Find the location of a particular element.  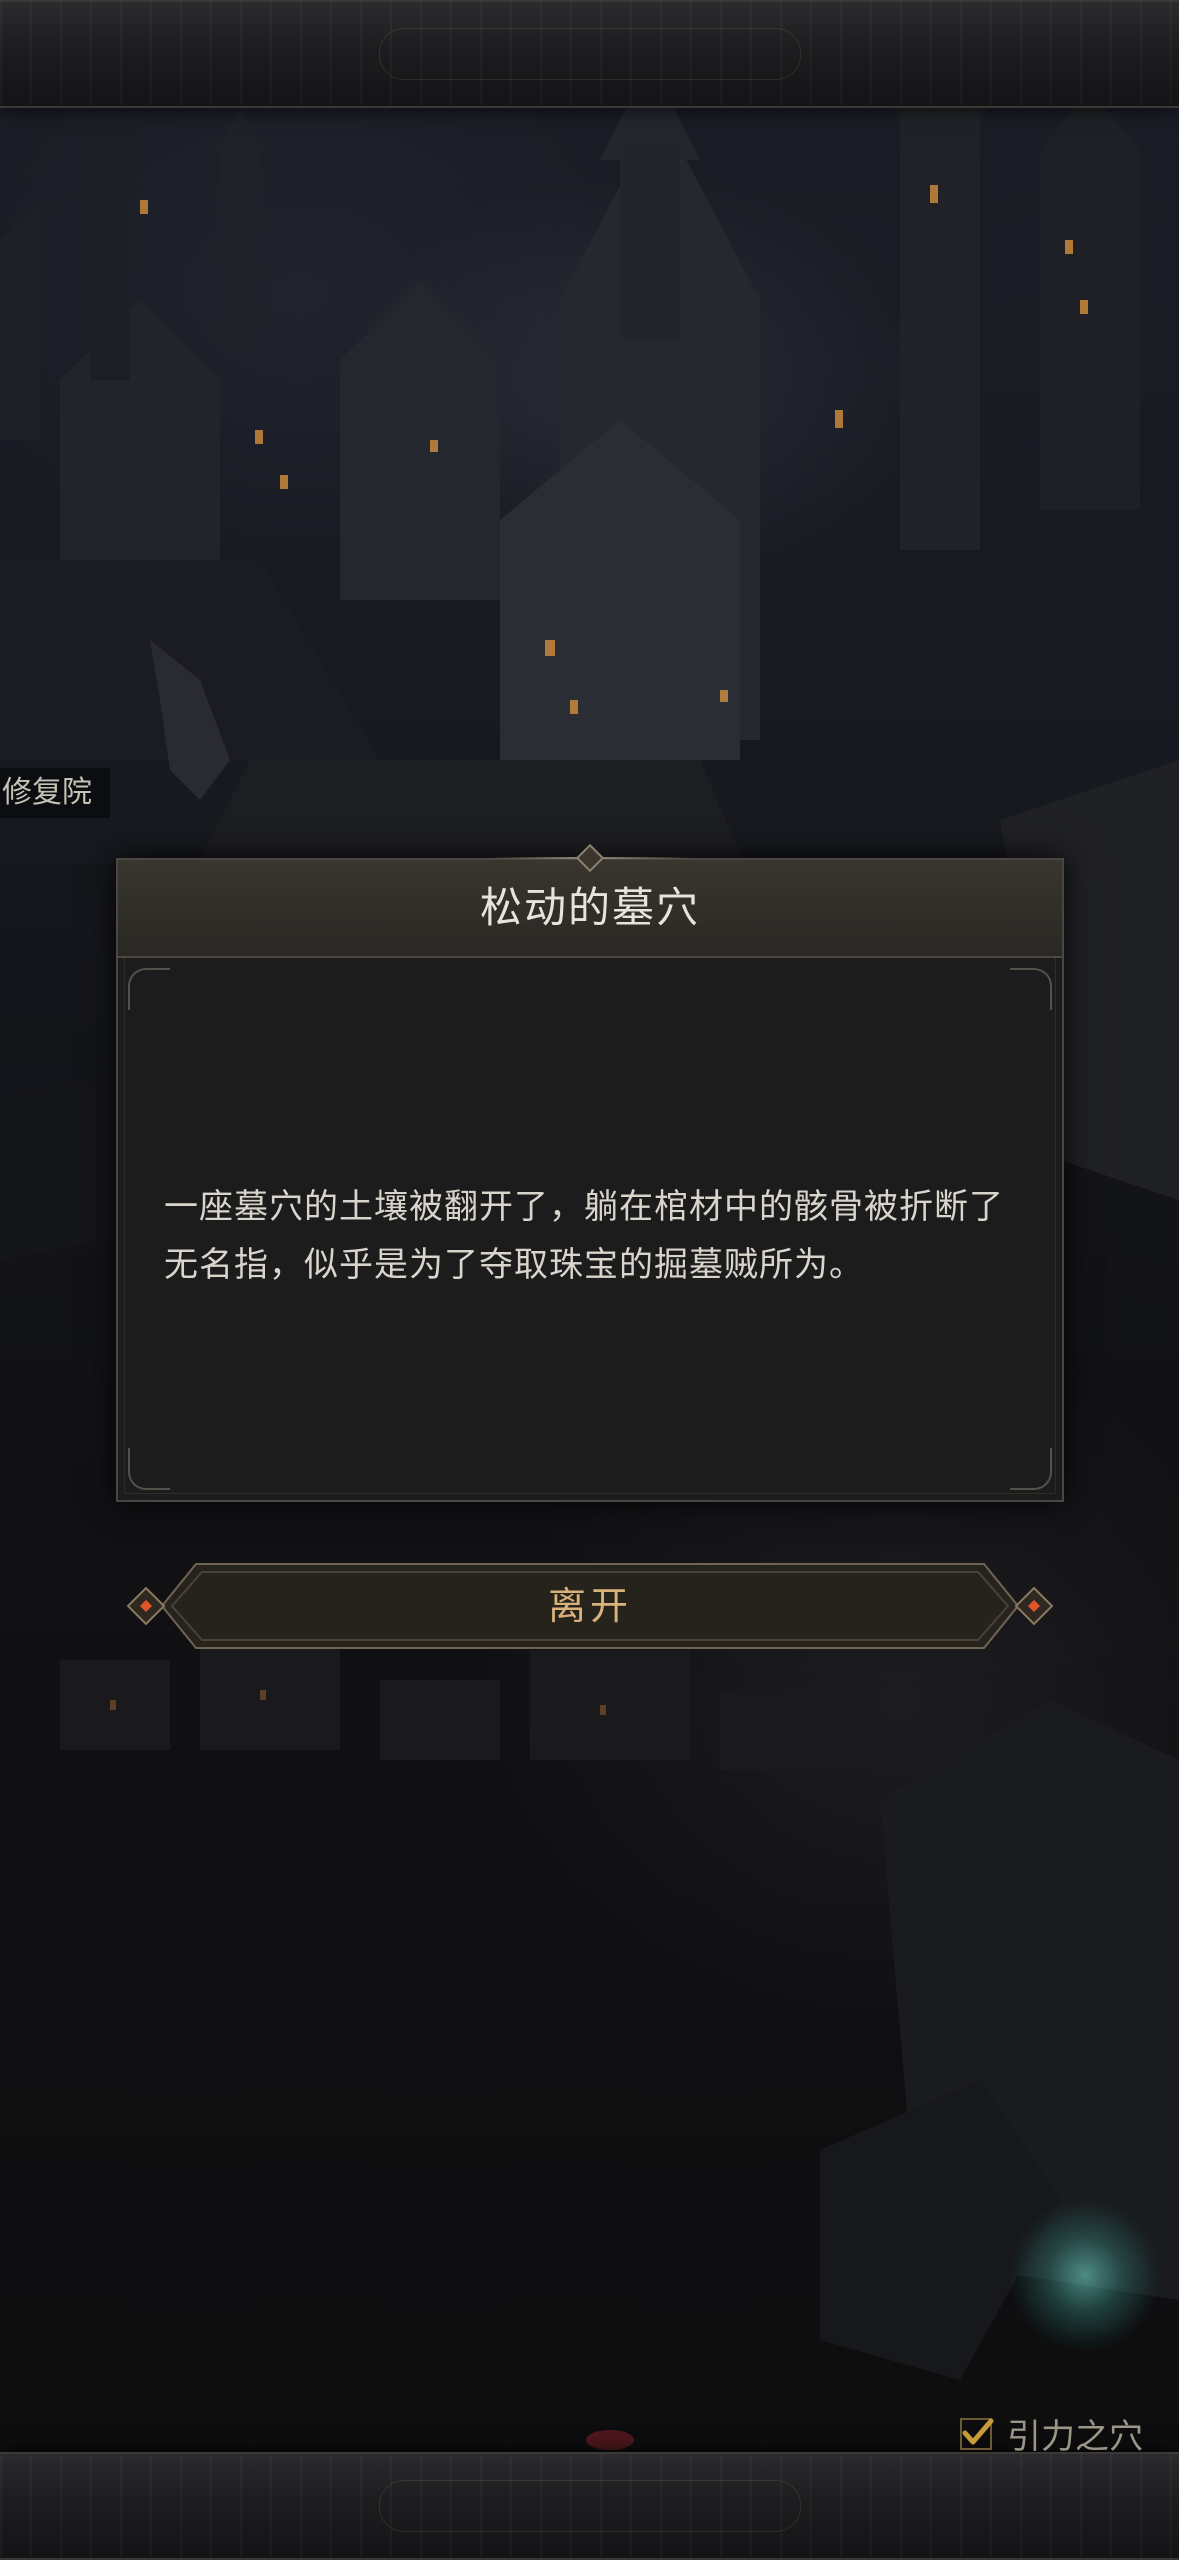

leave-button: 离开 is located at coordinates (590, 1606).